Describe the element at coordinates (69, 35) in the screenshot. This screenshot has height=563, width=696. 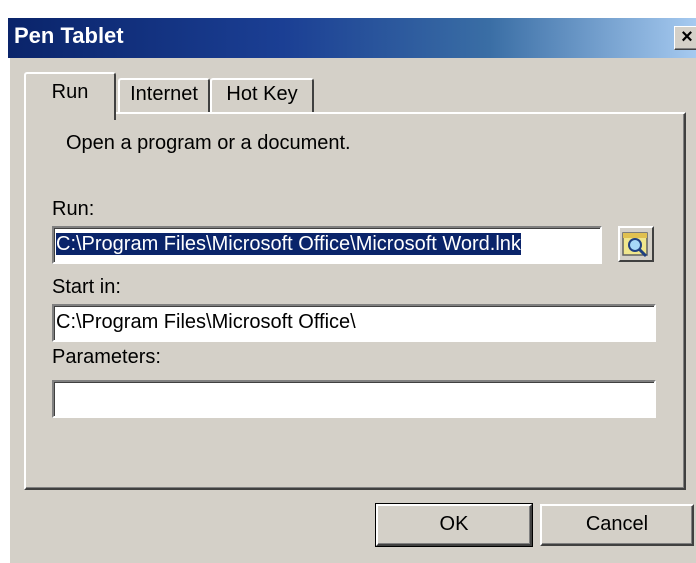
I see `window-title: Pen Tablet` at that location.